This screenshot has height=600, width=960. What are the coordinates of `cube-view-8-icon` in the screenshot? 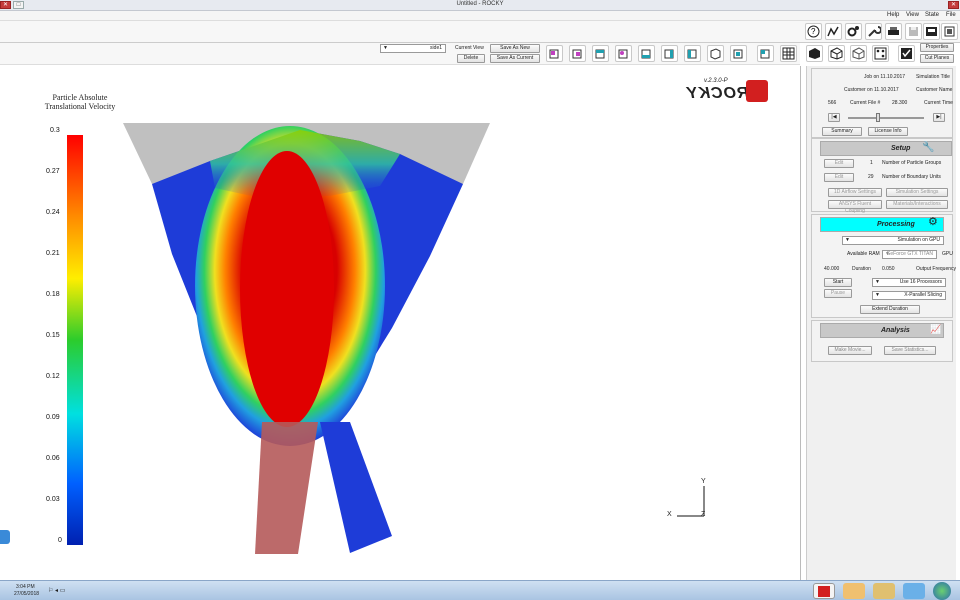 It's located at (715, 53).